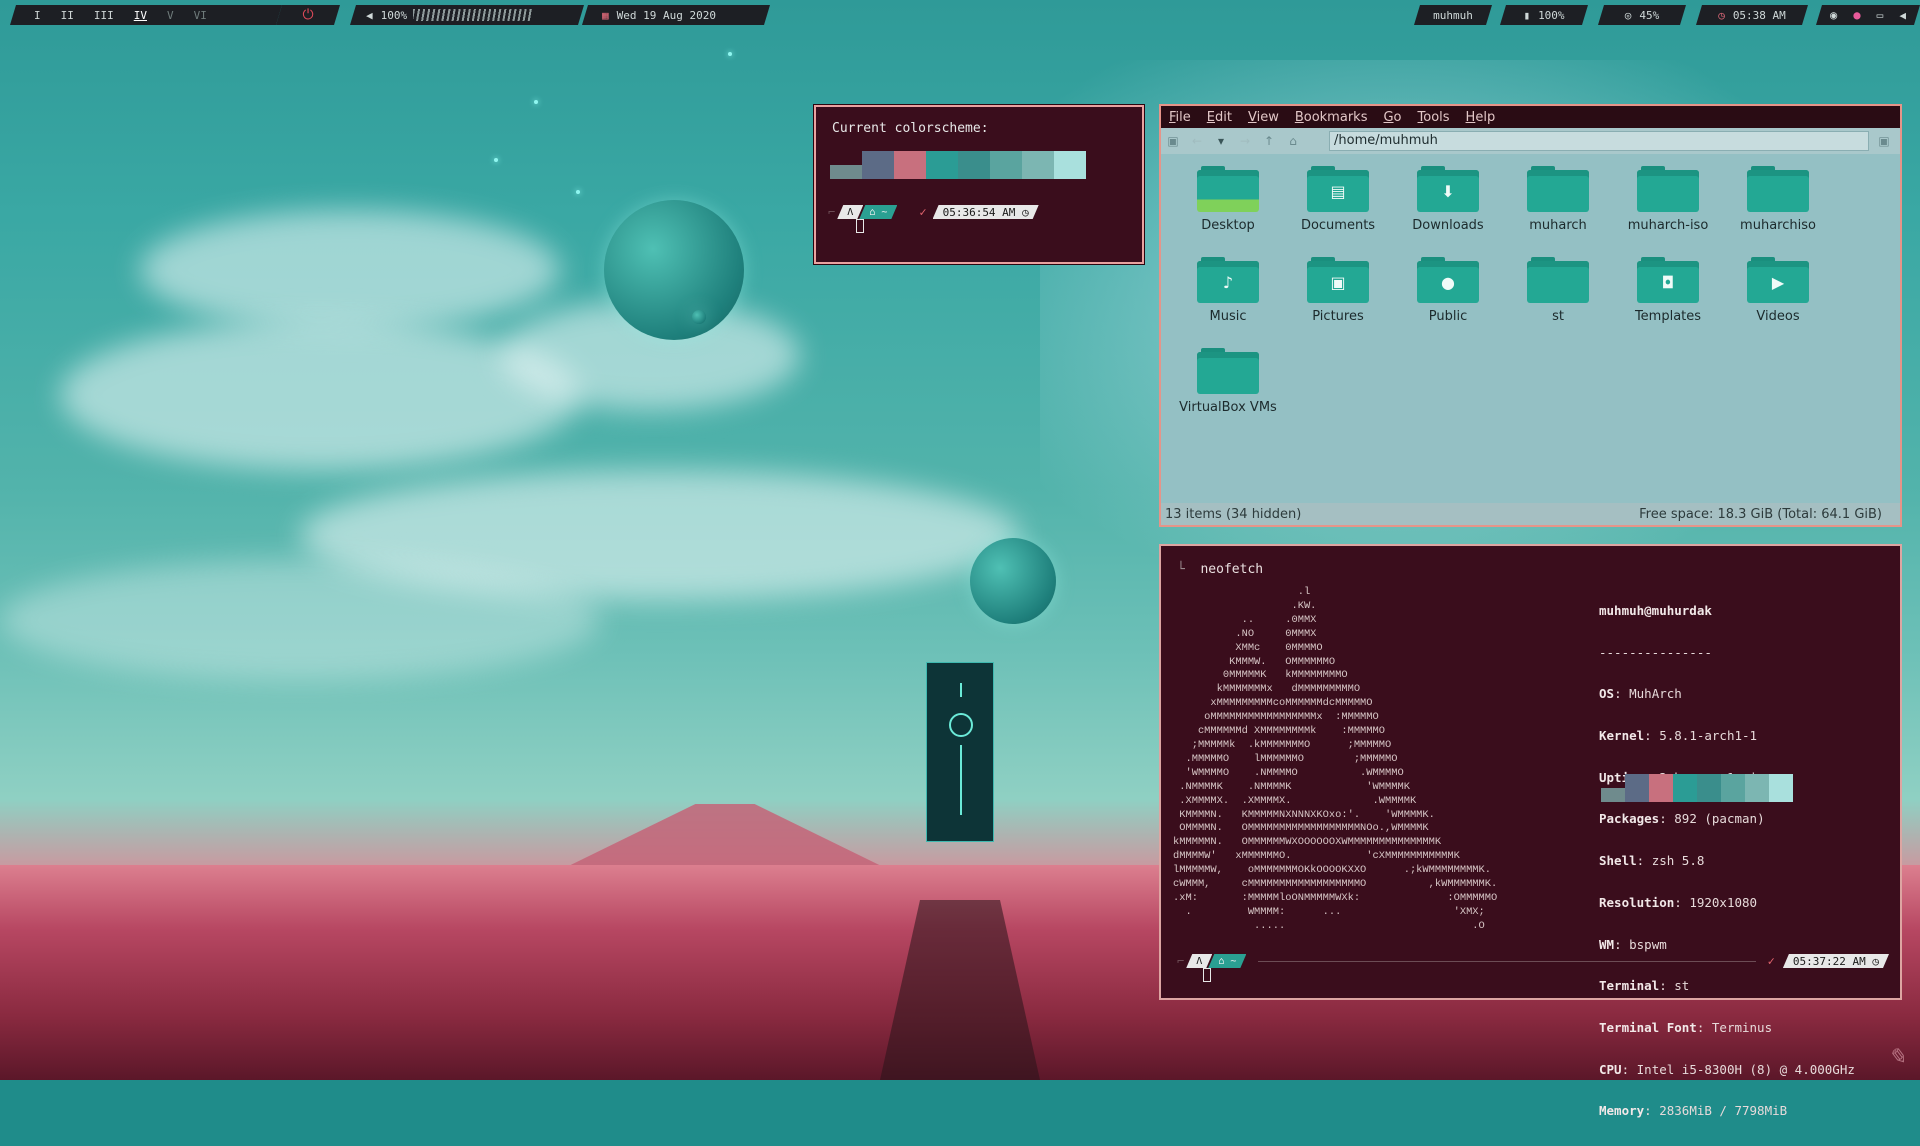 Image resolution: width=1920 pixels, height=1146 pixels. I want to click on discord-icon: ◉, so click(1833, 15).